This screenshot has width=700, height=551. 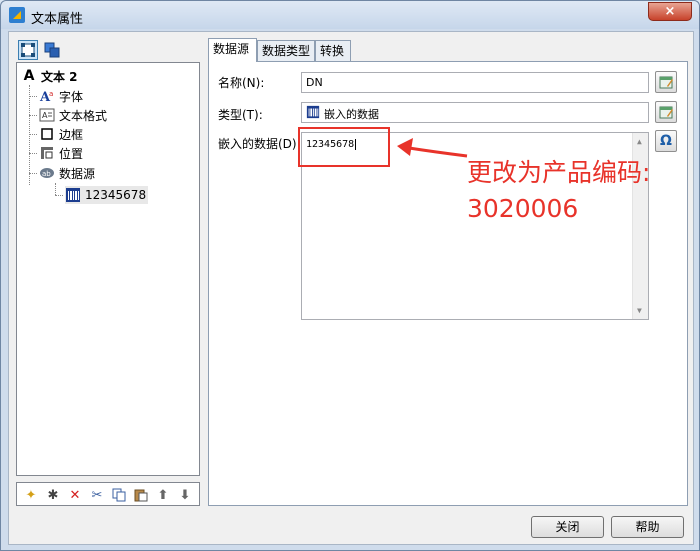 What do you see at coordinates (559, 172) in the screenshot?
I see `annotation-line1: 更改为产品编码:` at bounding box center [559, 172].